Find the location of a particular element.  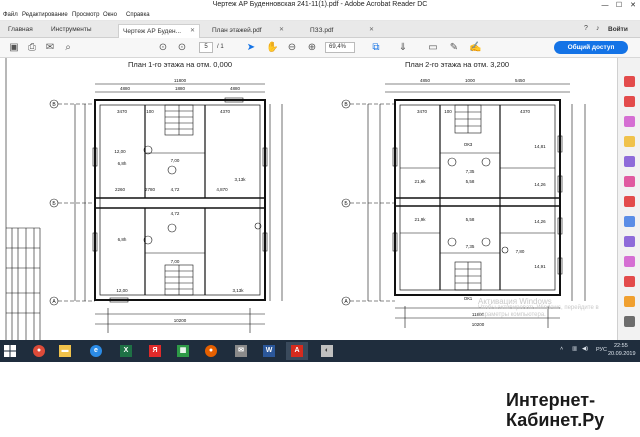

clock-date: 20.09.2019 is located at coordinates (622, 354).